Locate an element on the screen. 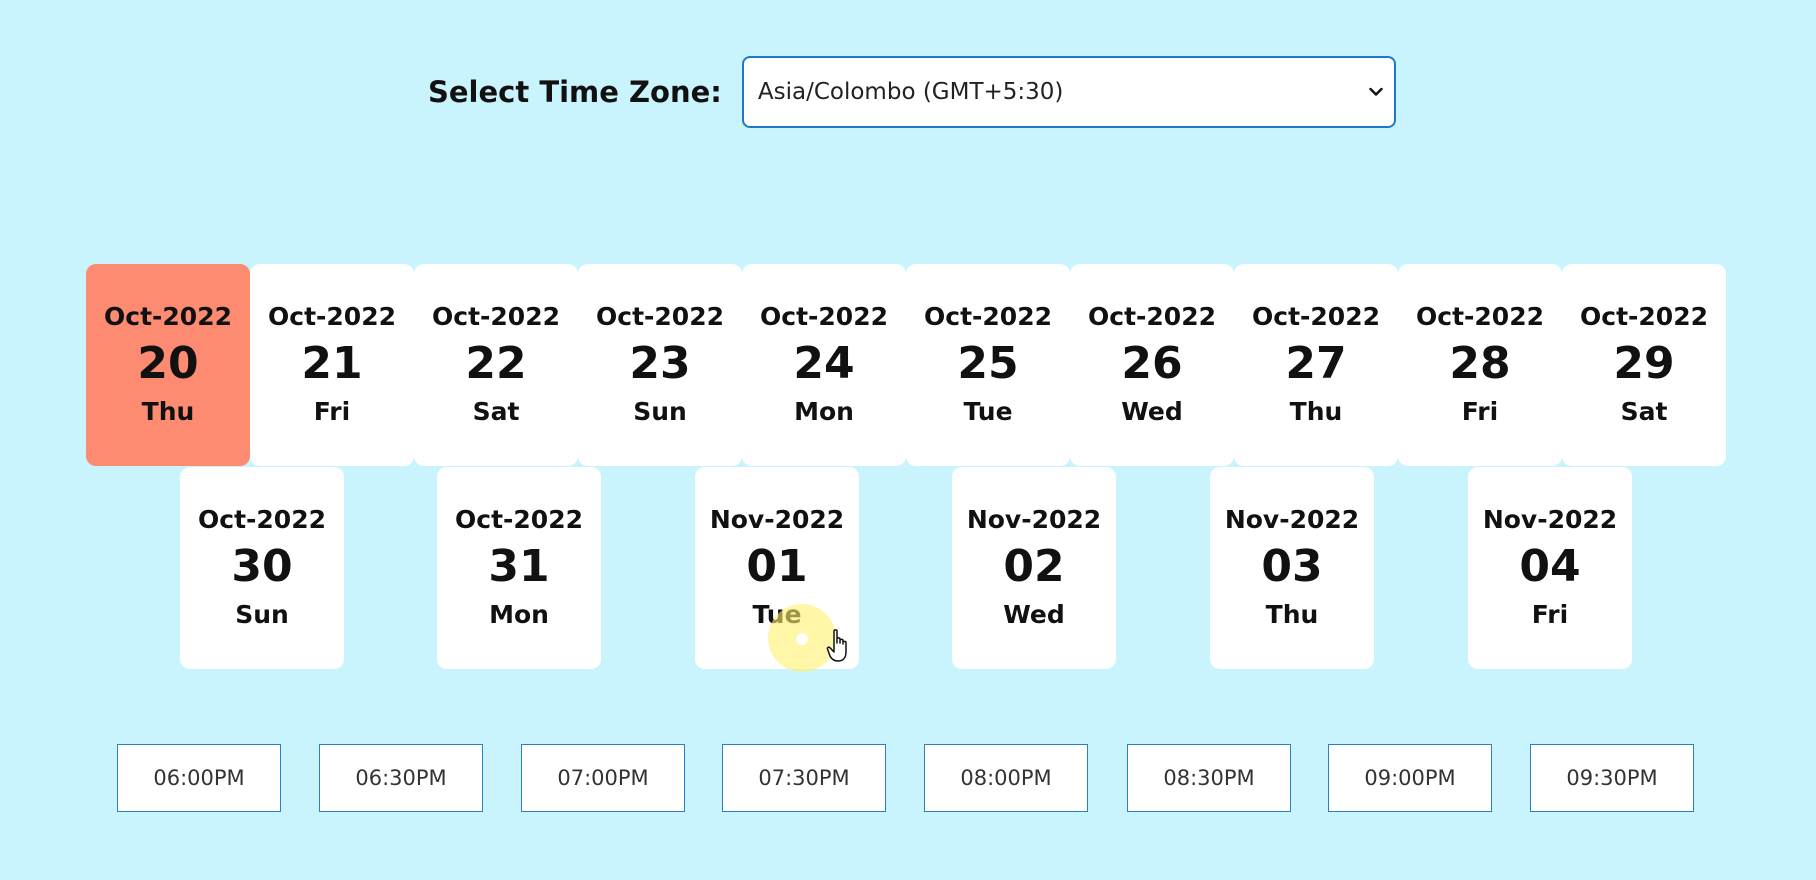 The height and width of the screenshot is (880, 1816). date-card: Oct-2022 23 Sun is located at coordinates (660, 365).